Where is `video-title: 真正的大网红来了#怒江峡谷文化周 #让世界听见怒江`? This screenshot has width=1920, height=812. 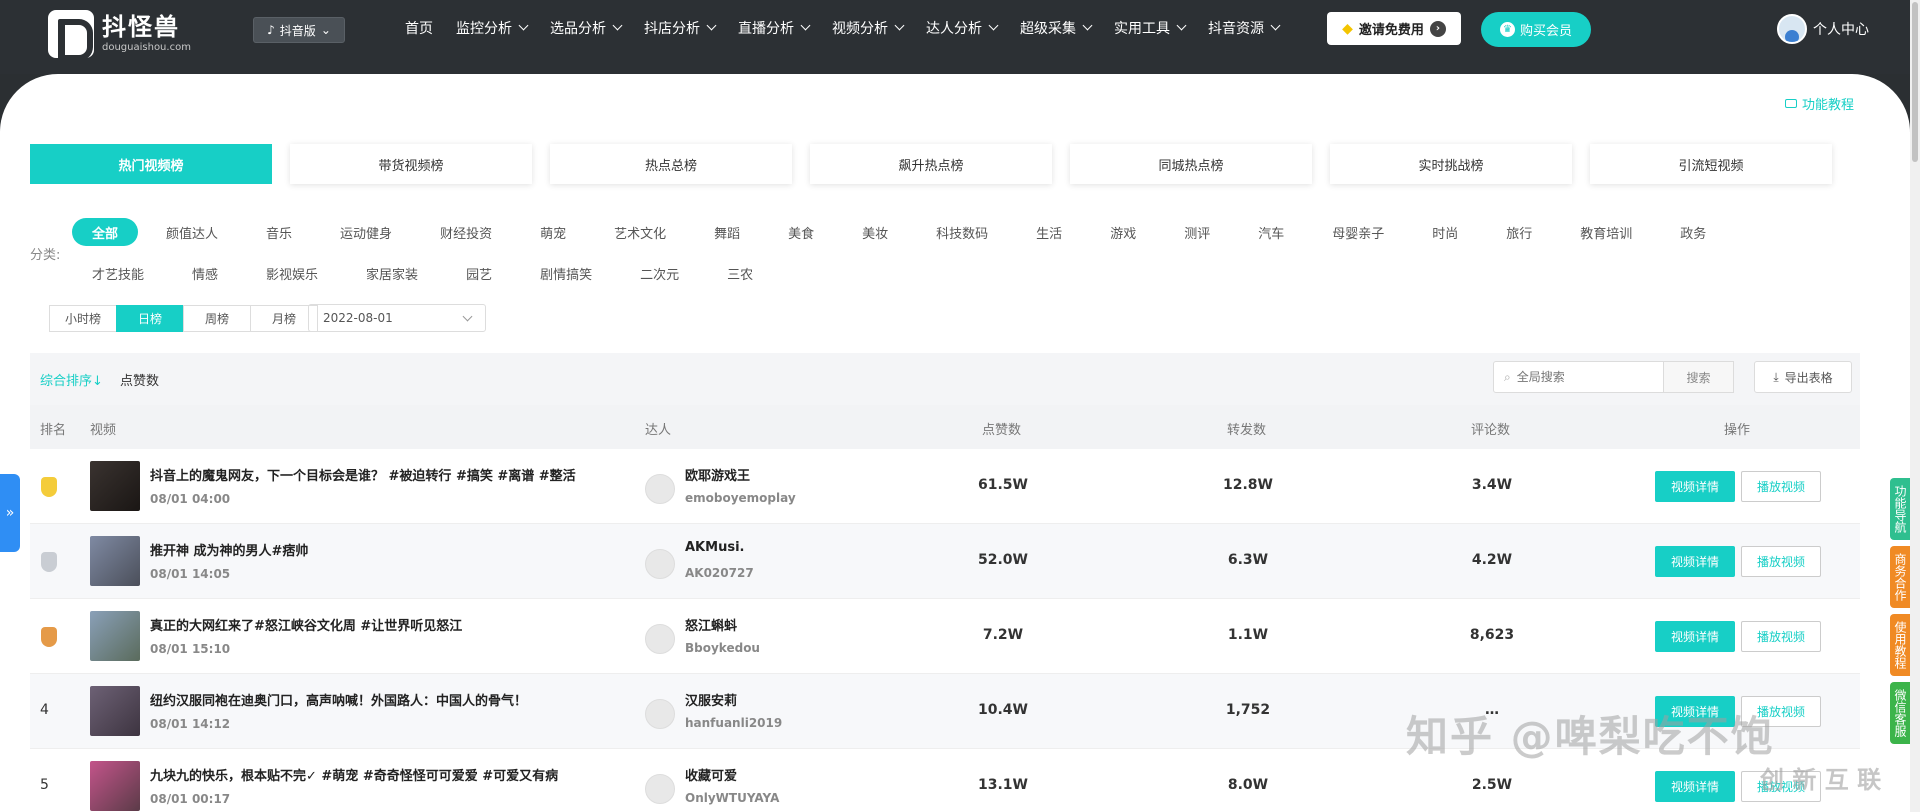 video-title: 真正的大网红来了#怒江峡谷文化周 #让世界听见怒江 is located at coordinates (306, 624).